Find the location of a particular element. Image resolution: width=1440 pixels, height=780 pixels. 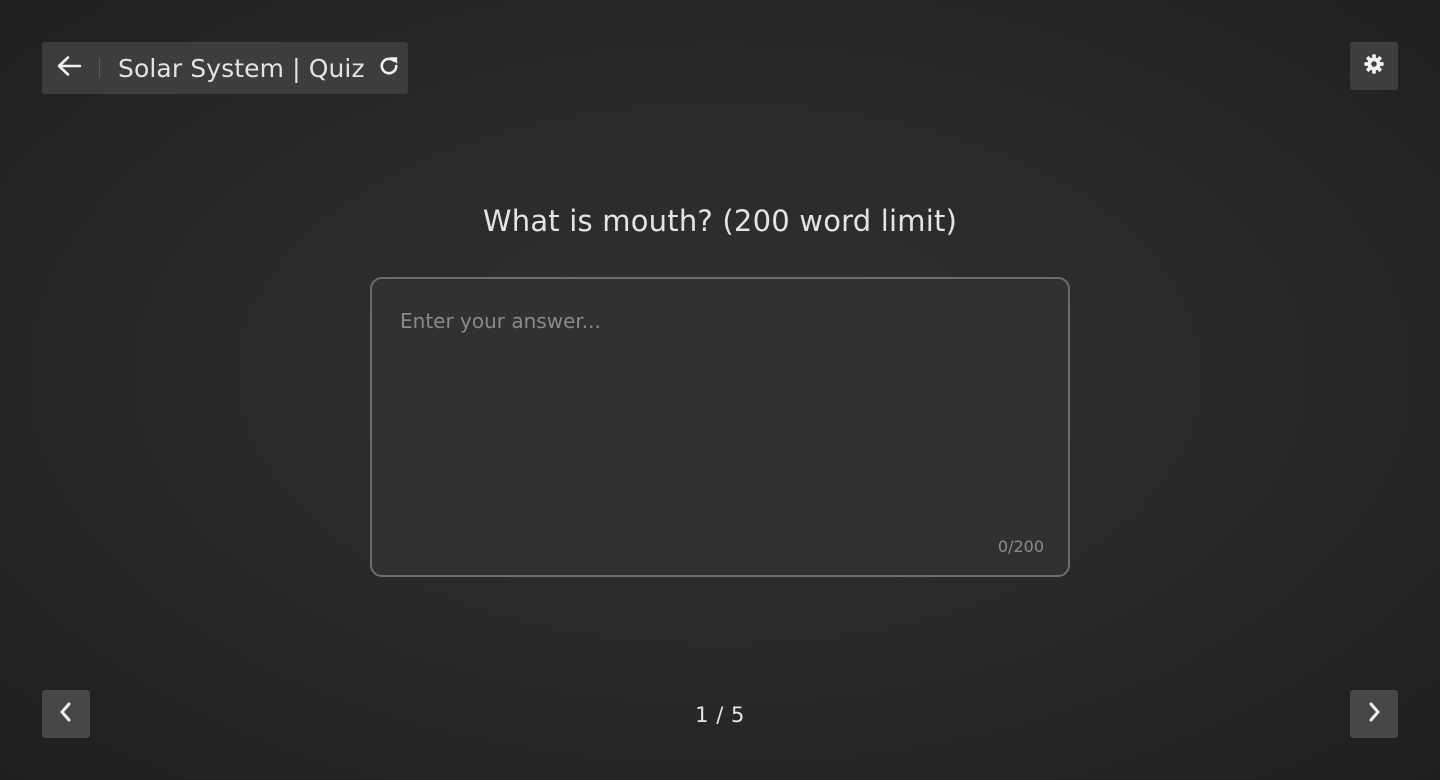

refresh-icon is located at coordinates (389, 68).